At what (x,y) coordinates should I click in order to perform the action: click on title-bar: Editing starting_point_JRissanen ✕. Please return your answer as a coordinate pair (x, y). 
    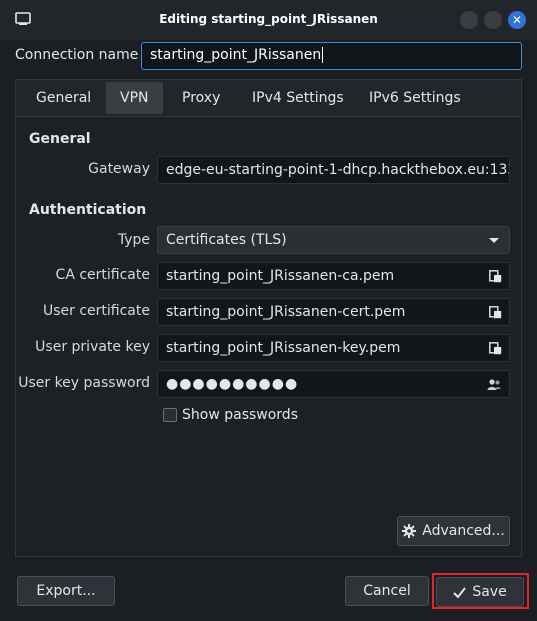
    Looking at the image, I should click on (268, 20).